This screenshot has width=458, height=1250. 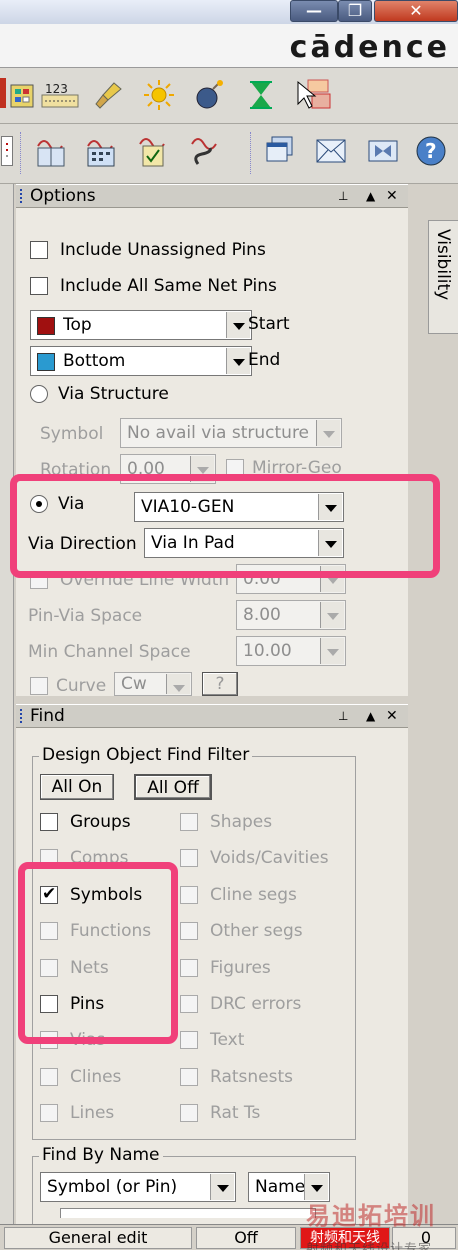 What do you see at coordinates (39, 580) in the screenshot?
I see `override-line-width-checkbox` at bounding box center [39, 580].